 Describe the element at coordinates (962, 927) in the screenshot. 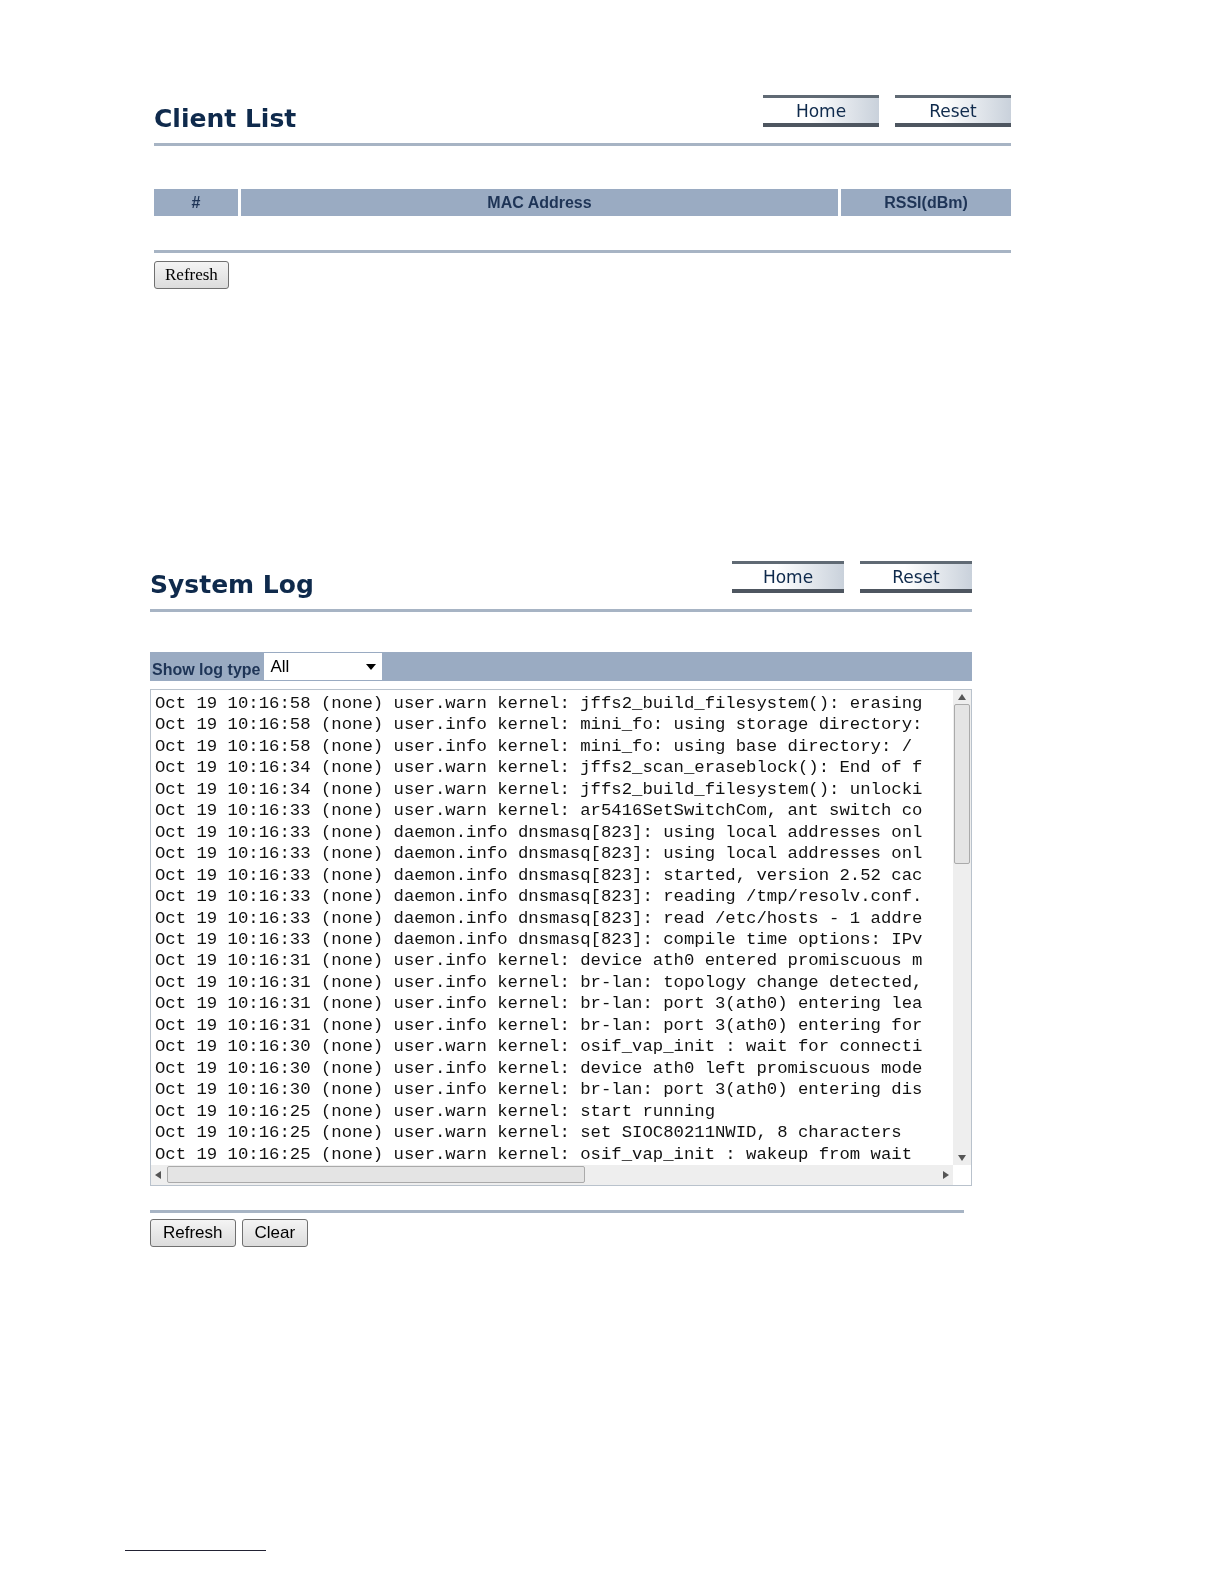

I see `vertical-scrollbar` at that location.